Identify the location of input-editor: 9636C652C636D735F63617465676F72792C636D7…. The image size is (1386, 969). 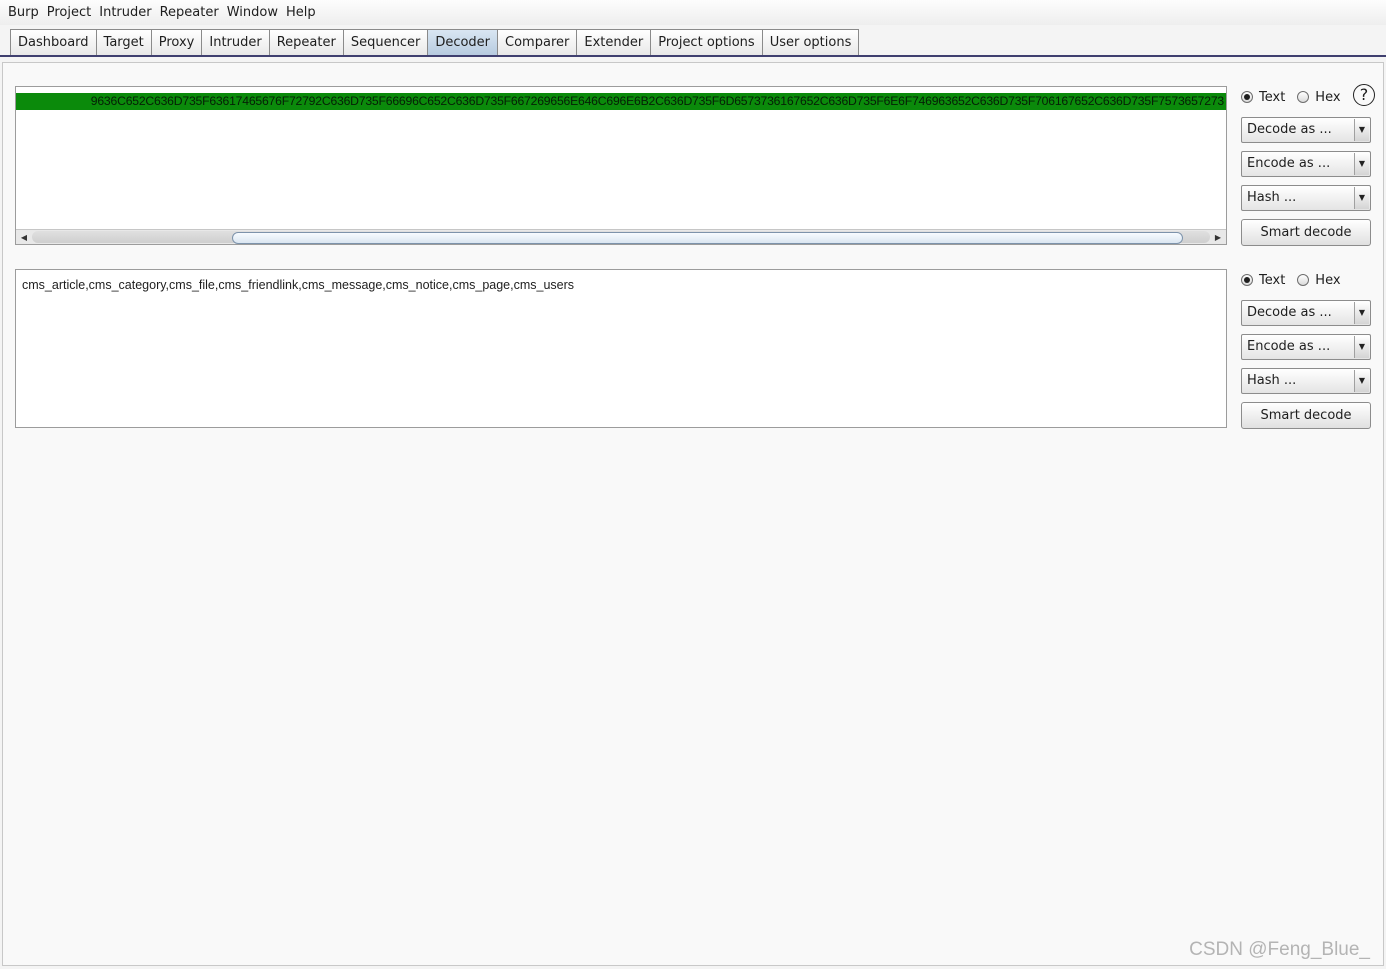
(621, 165).